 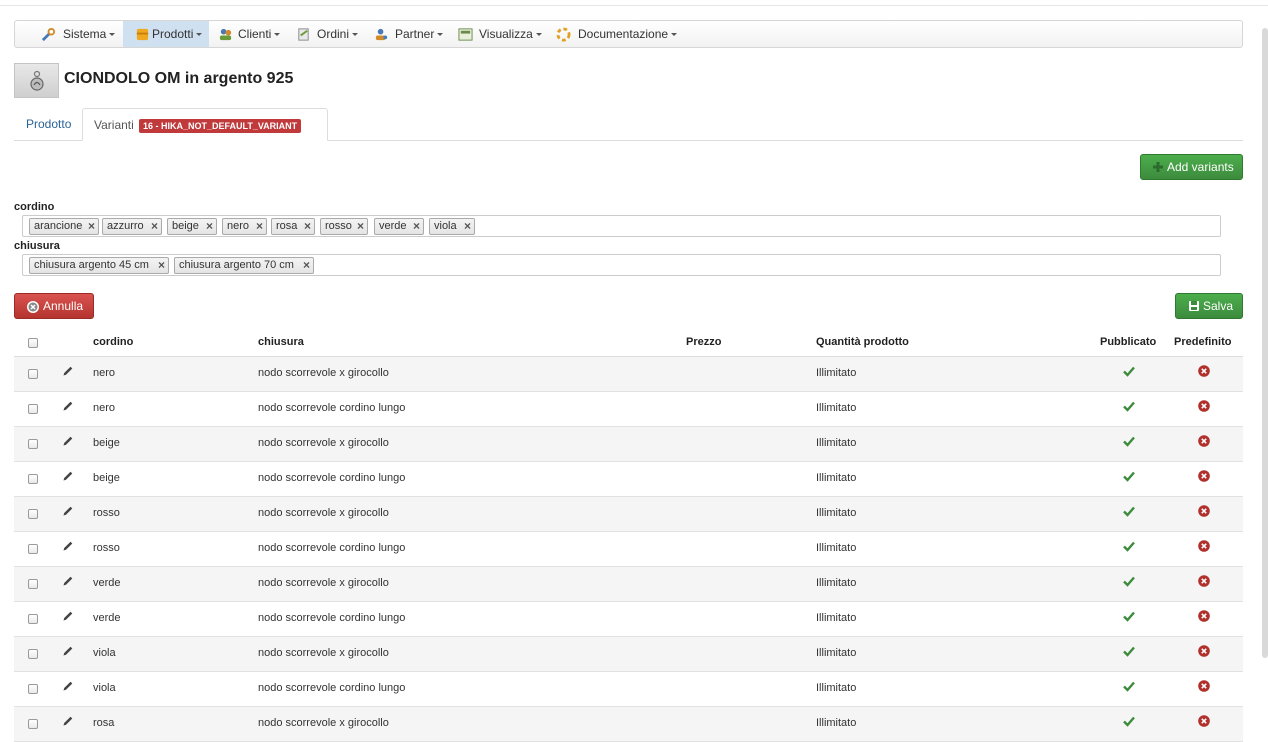 I want to click on salva-label: Salva, so click(x=1218, y=306).